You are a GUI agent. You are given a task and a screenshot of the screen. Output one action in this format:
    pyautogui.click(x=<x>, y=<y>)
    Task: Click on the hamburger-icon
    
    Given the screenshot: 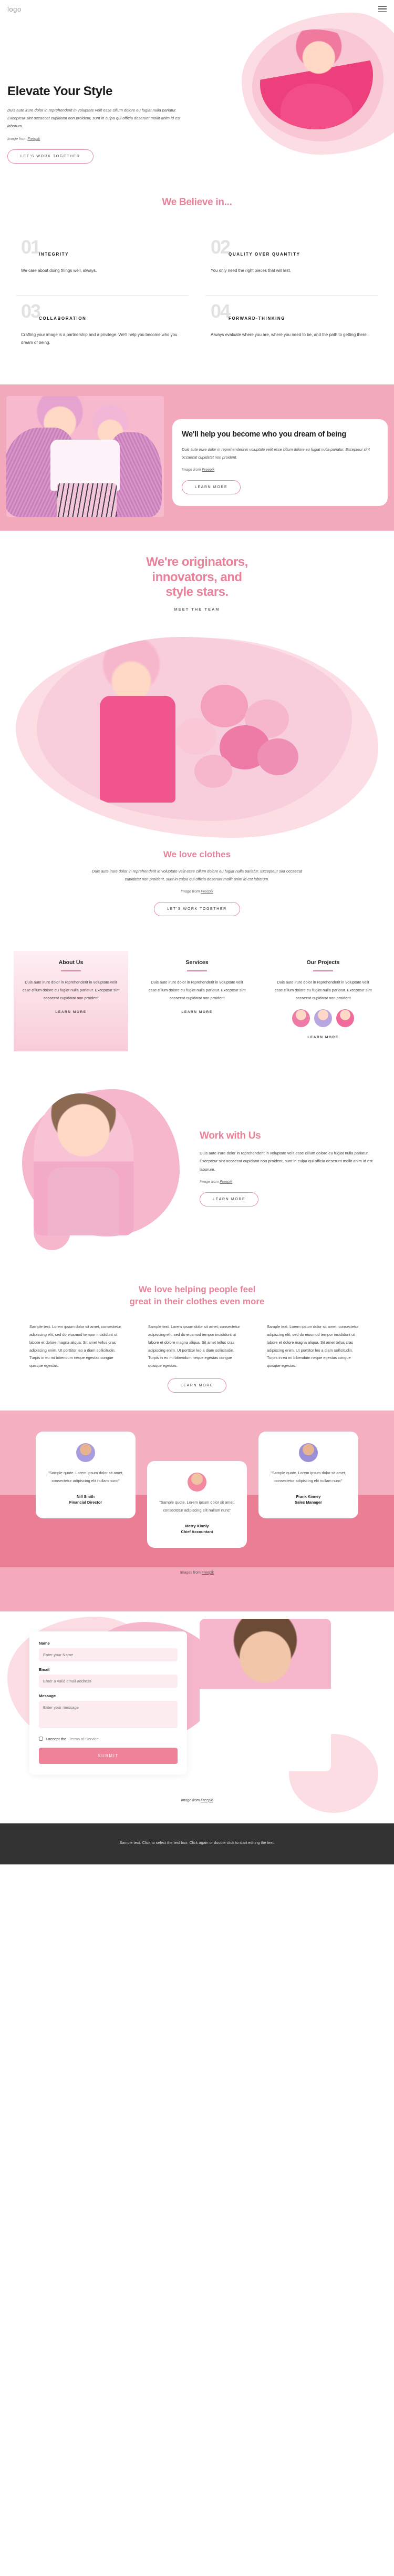 What is the action you would take?
    pyautogui.click(x=382, y=9)
    